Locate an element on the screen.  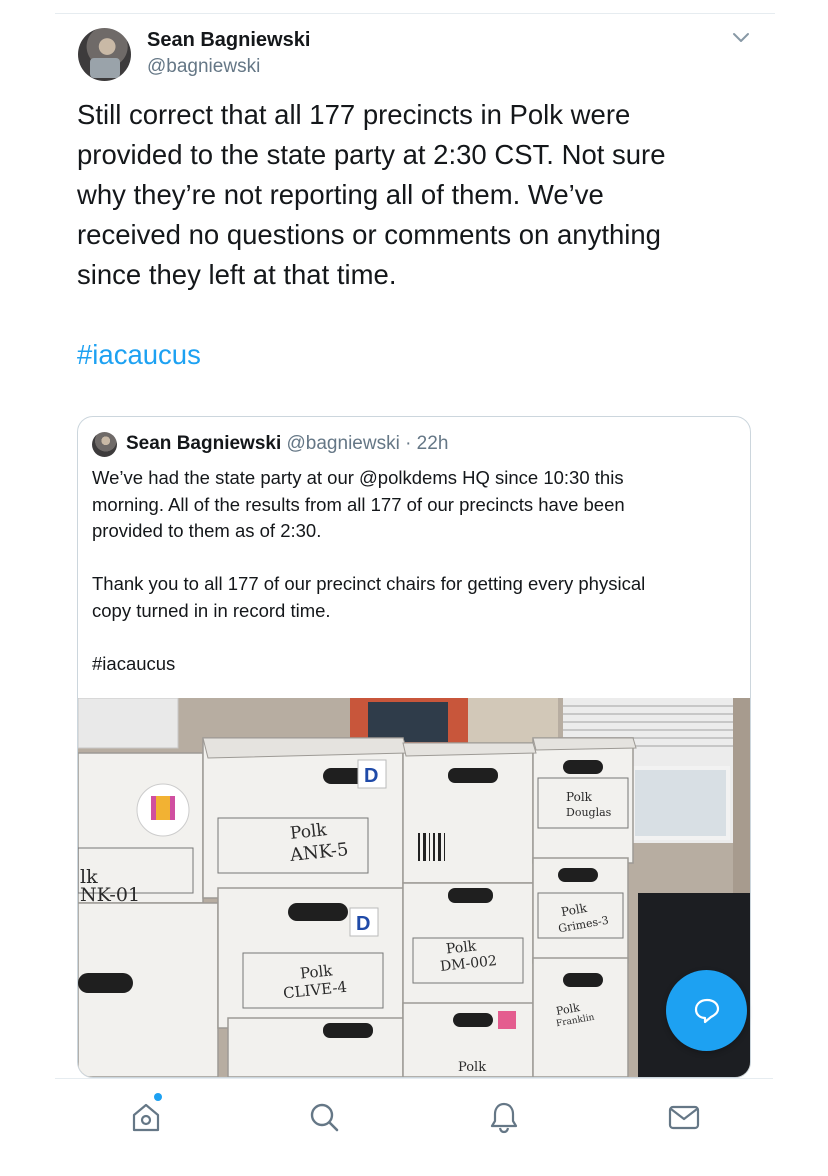
chevron-down-icon is located at coordinates (741, 37).